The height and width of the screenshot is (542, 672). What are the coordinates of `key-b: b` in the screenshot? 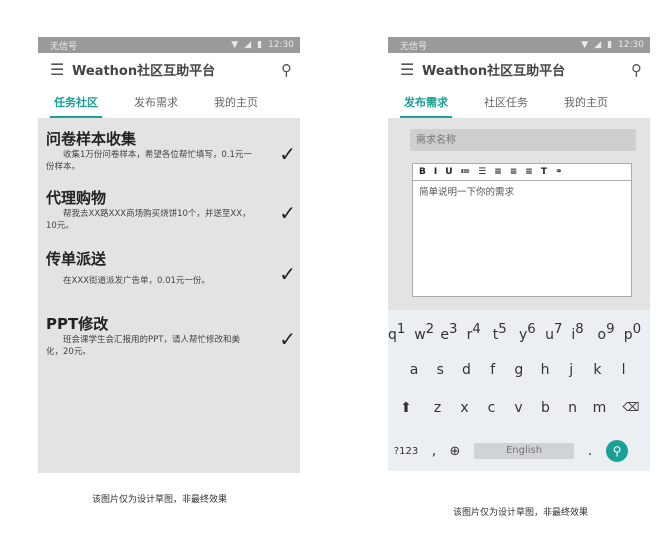 It's located at (545, 408).